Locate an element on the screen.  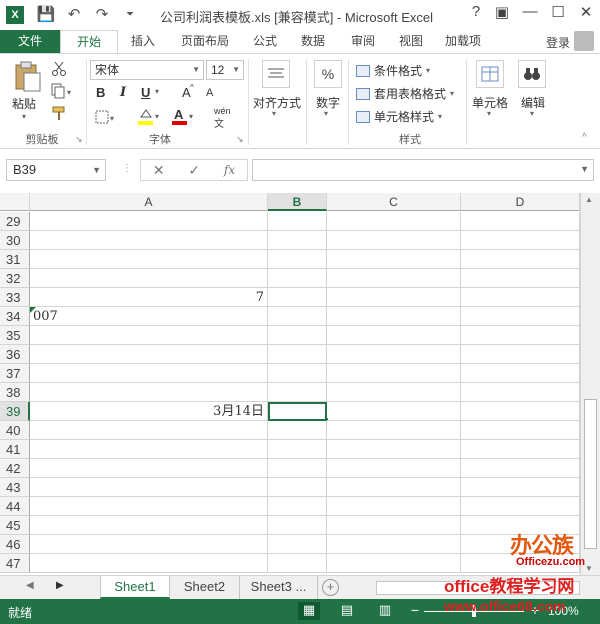
cell-a: 7 is located at coordinates (149, 297).